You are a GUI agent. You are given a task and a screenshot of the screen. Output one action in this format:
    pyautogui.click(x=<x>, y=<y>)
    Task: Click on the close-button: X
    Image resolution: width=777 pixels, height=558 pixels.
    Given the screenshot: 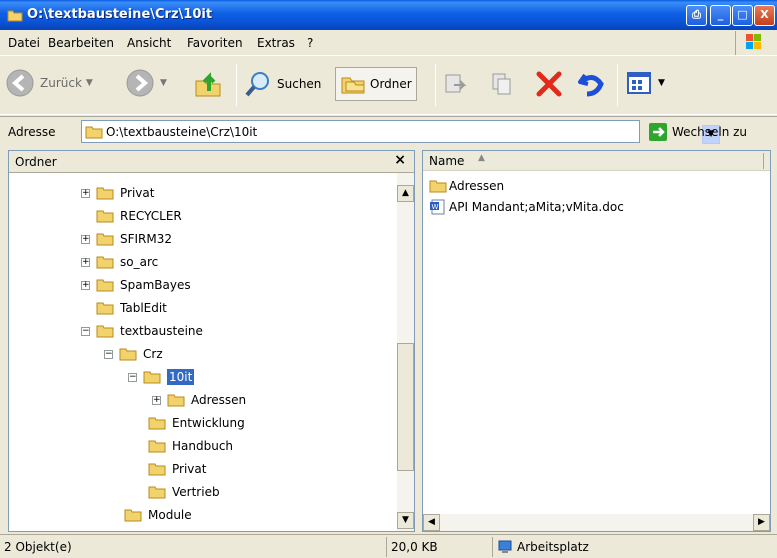 What is the action you would take?
    pyautogui.click(x=764, y=15)
    